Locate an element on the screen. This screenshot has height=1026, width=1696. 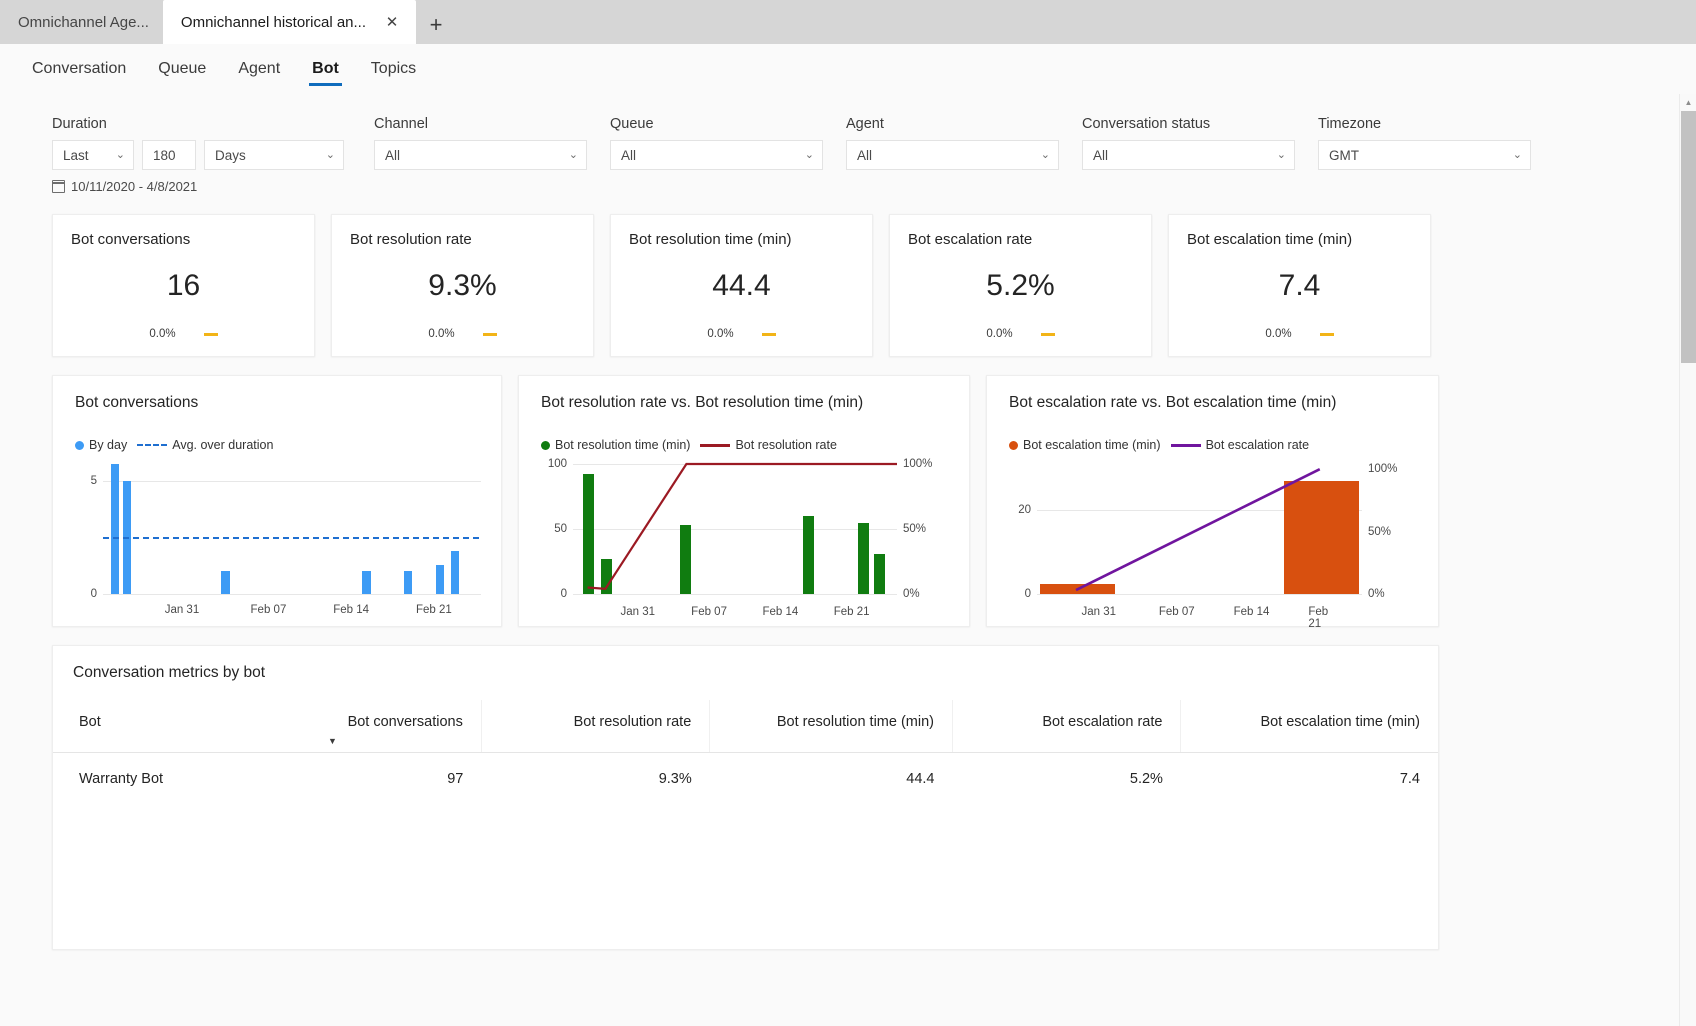
queue-select: All ⌄ is located at coordinates (716, 155).